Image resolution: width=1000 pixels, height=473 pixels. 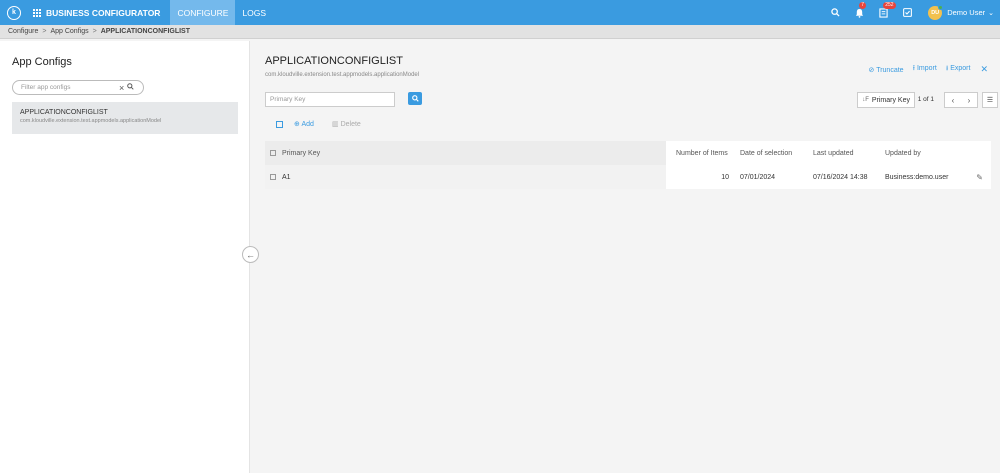 I want to click on chevron-down-icon: ⌄, so click(x=991, y=13).